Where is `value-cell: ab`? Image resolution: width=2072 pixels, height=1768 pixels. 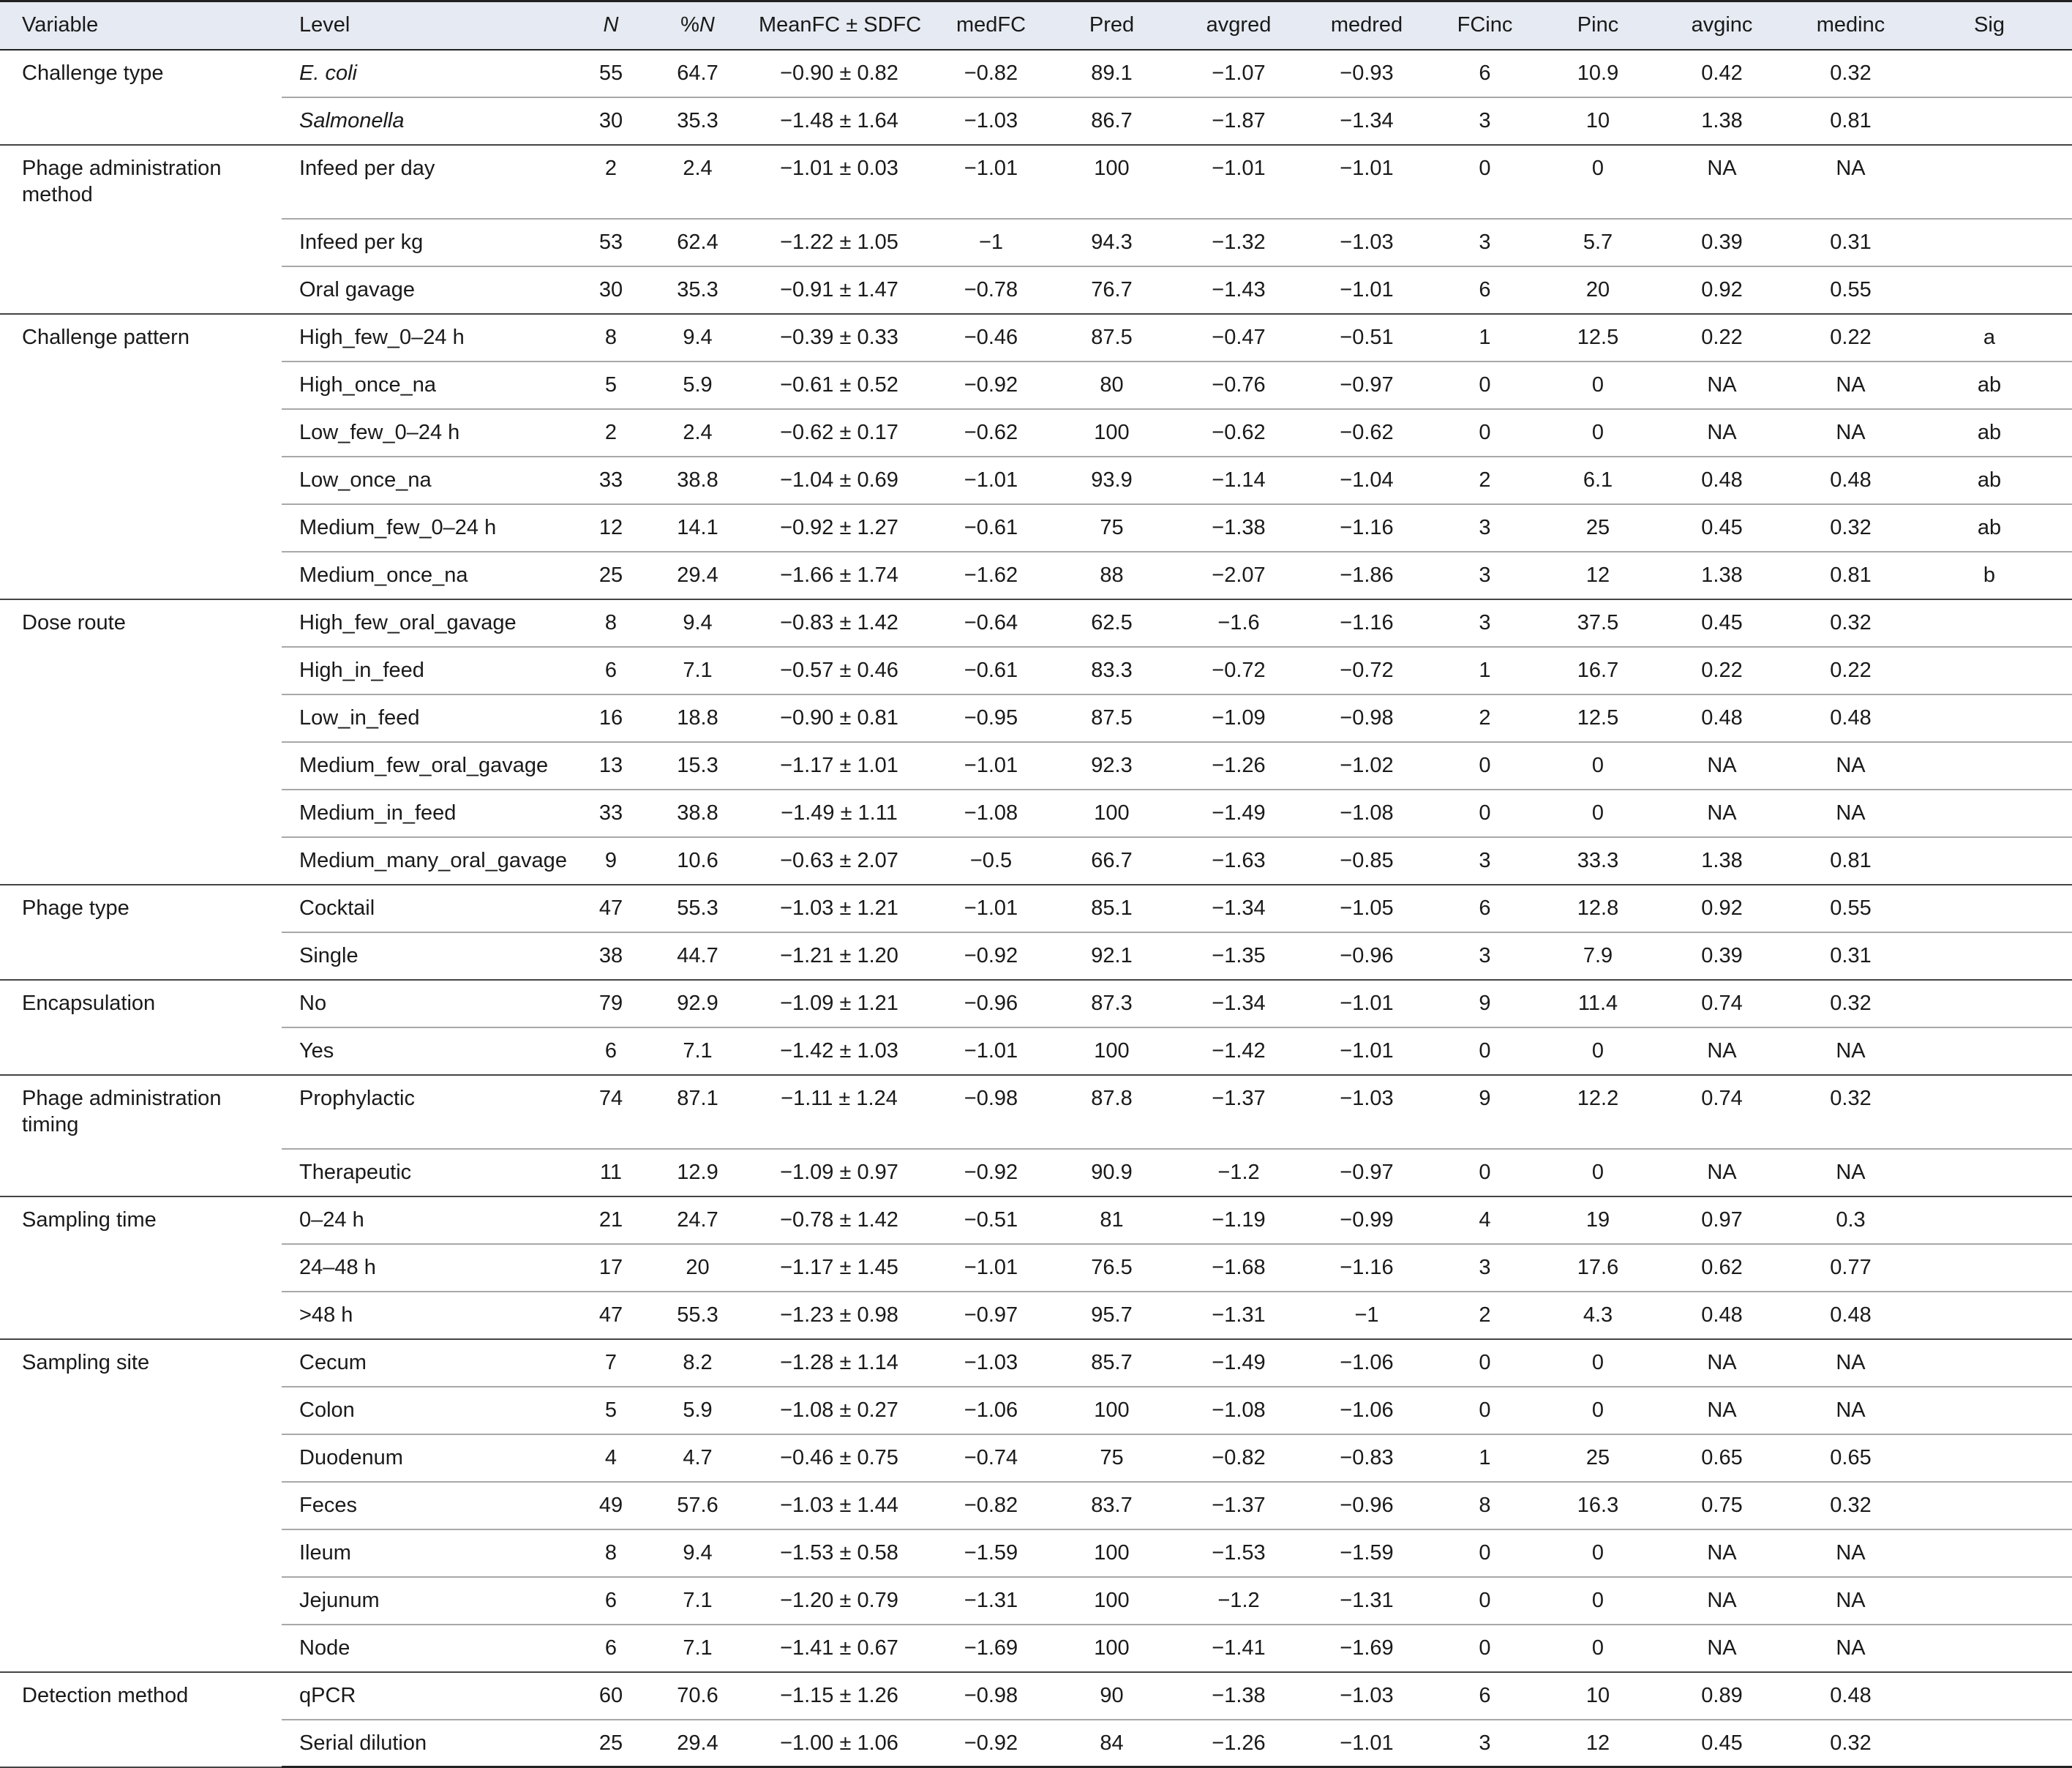 value-cell: ab is located at coordinates (1989, 480).